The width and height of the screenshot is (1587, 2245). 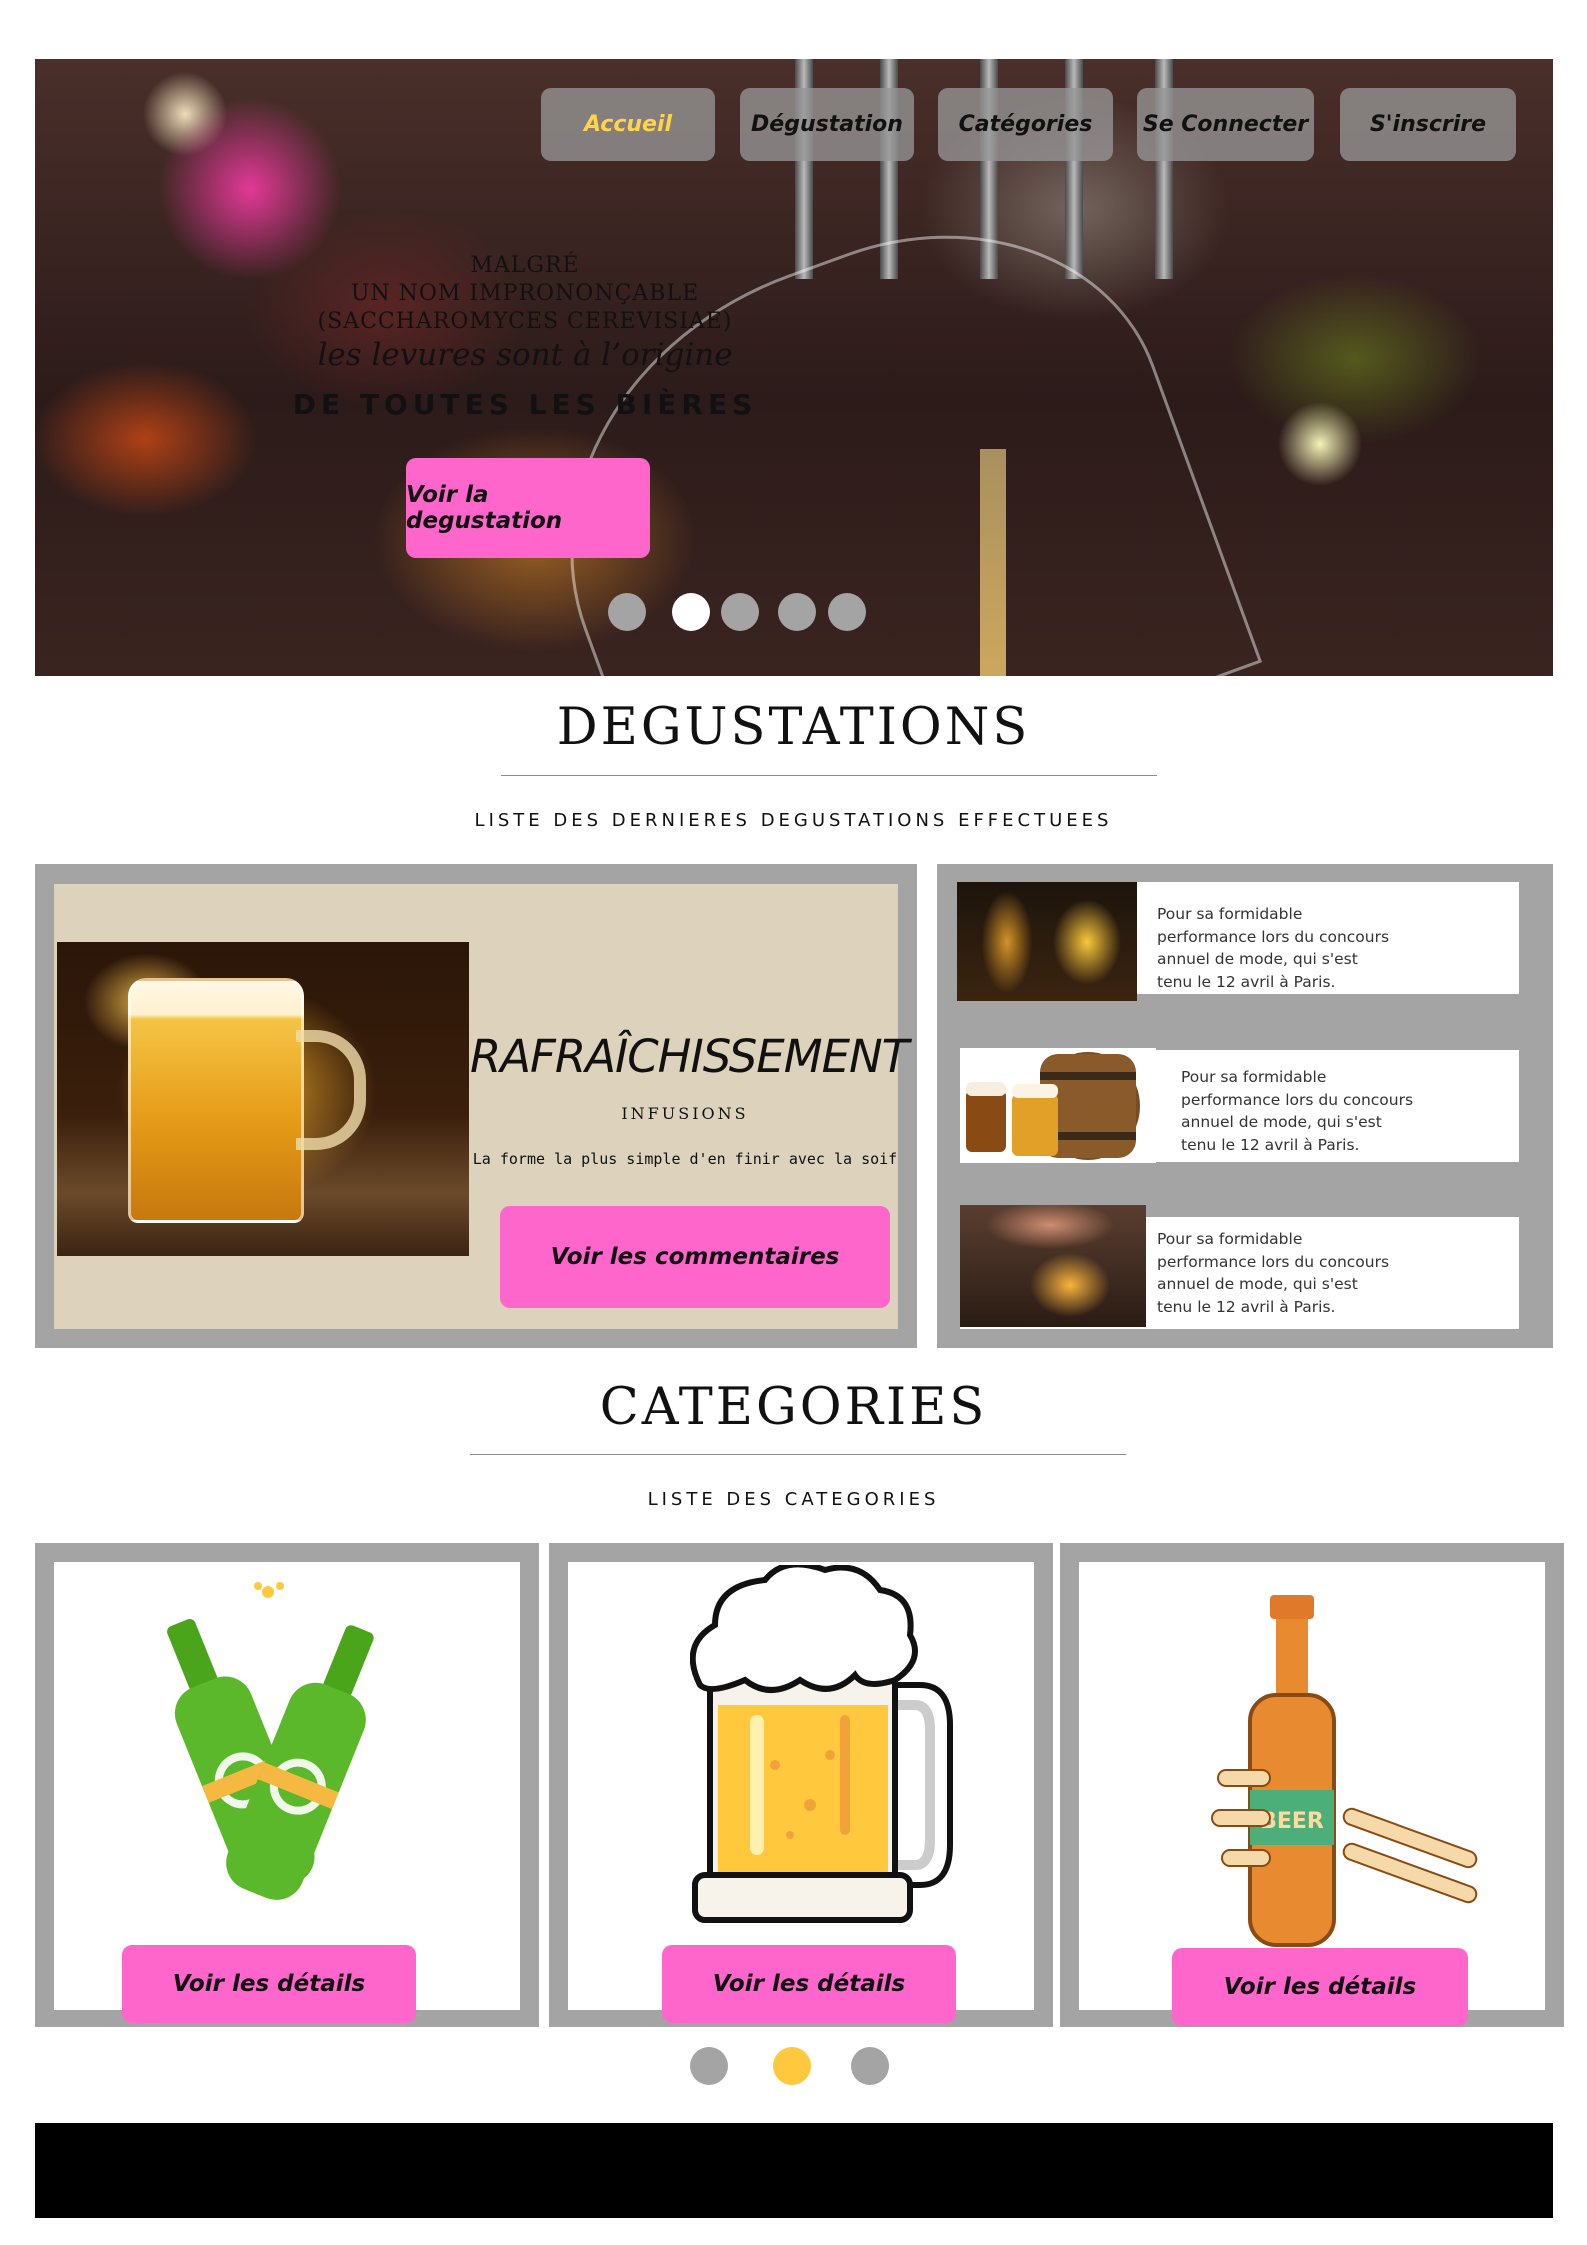 What do you see at coordinates (1225, 124) in the screenshot?
I see `nav-se-connecter: Se Connecter` at bounding box center [1225, 124].